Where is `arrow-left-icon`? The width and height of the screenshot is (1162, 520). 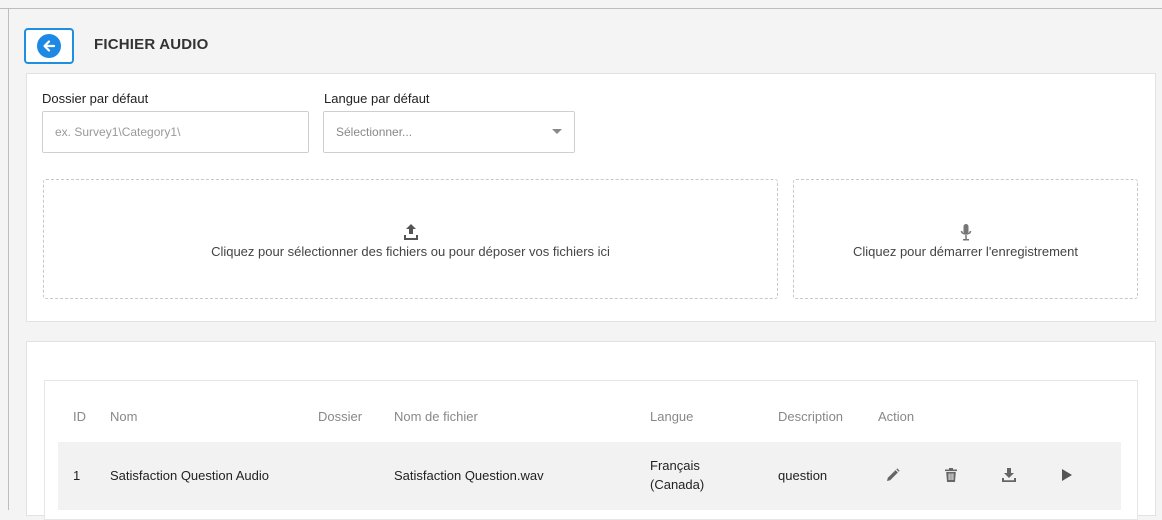
arrow-left-icon is located at coordinates (49, 46).